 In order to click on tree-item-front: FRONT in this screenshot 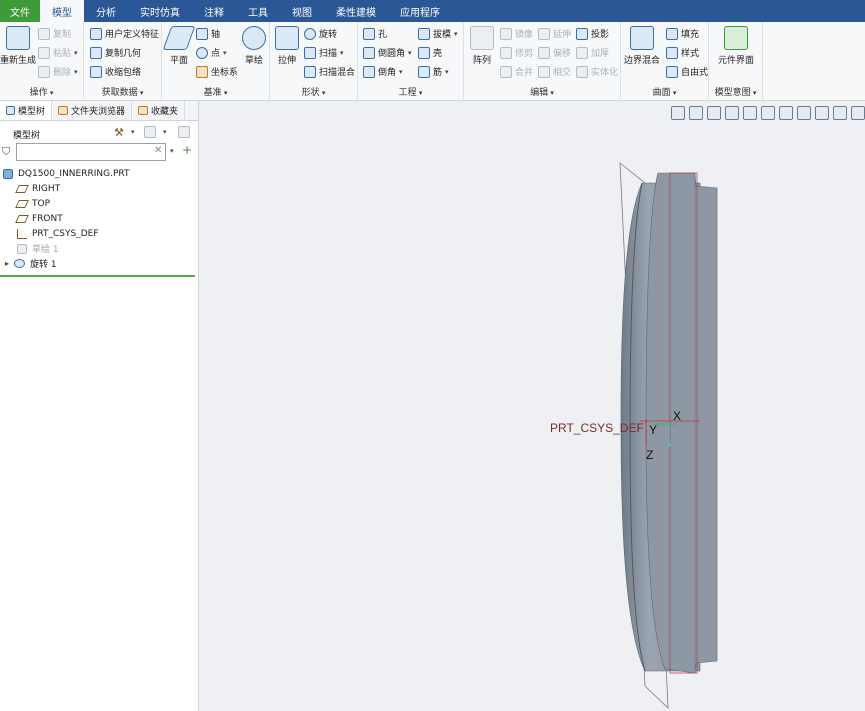, I will do `click(39, 218)`.